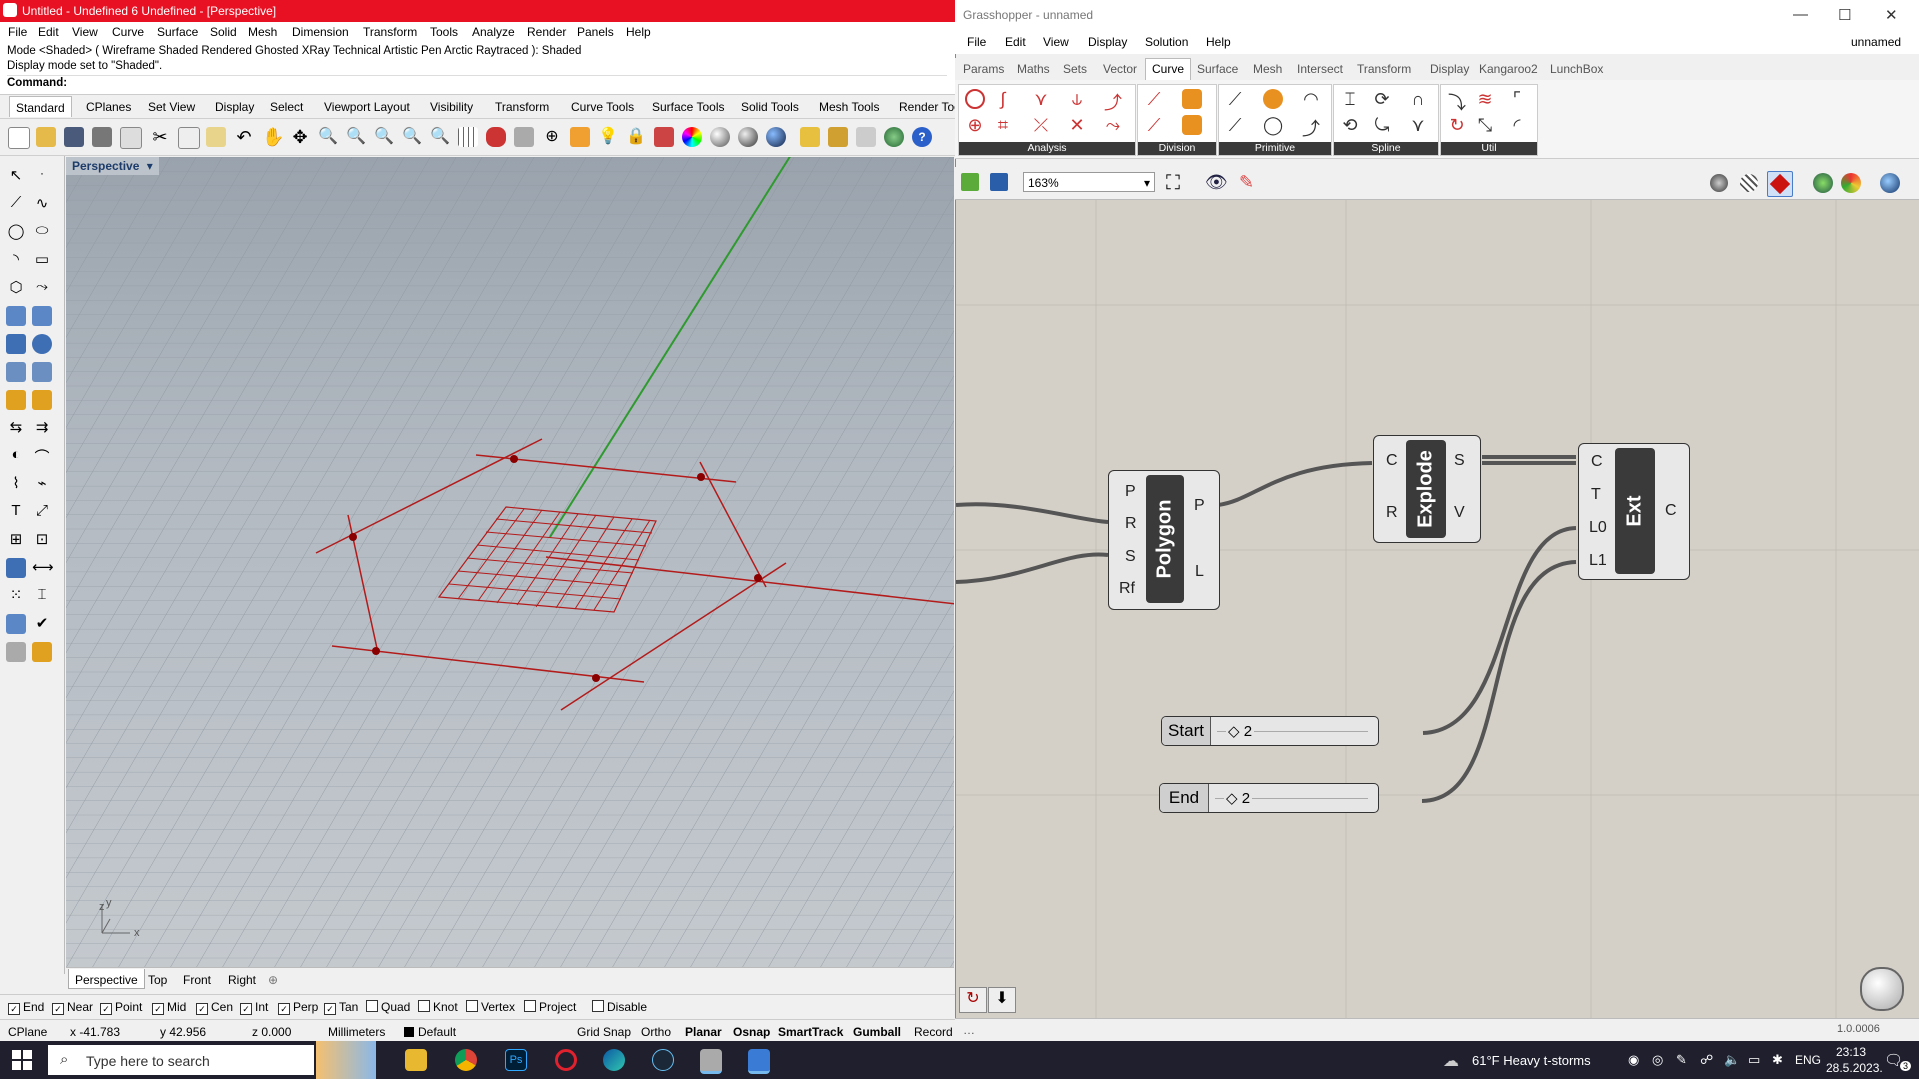 The height and width of the screenshot is (1079, 1919). I want to click on toolbar-tab-solid-tools: Solid Tools, so click(770, 107).